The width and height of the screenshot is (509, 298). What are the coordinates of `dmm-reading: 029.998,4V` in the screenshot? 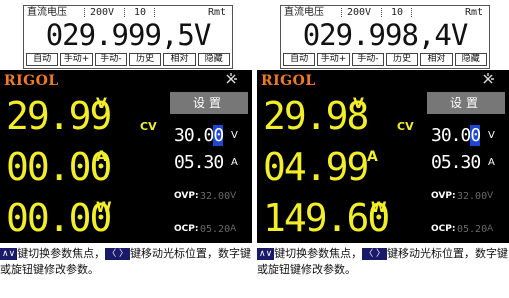 It's located at (385, 35).